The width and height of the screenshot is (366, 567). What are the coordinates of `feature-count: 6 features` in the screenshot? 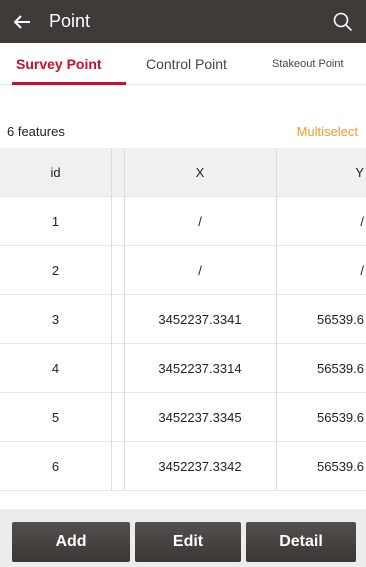 It's located at (36, 131).